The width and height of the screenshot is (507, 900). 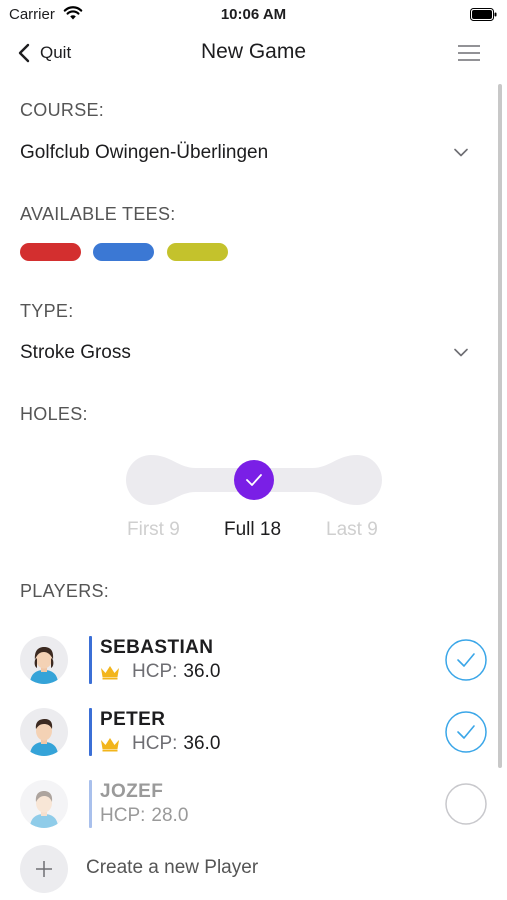 What do you see at coordinates (133, 719) in the screenshot?
I see `player-name: PETER` at bounding box center [133, 719].